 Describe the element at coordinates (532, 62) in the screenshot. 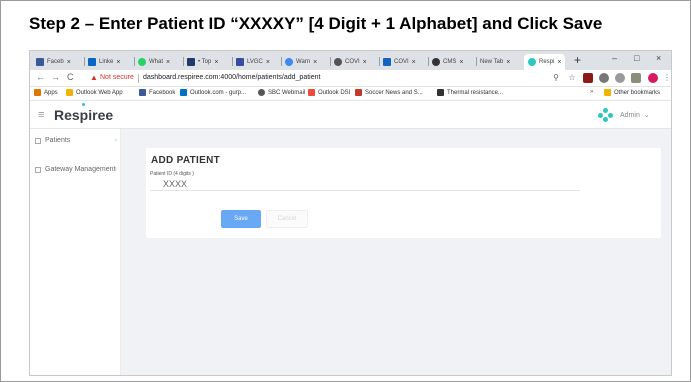

I see `respiree-icon` at that location.